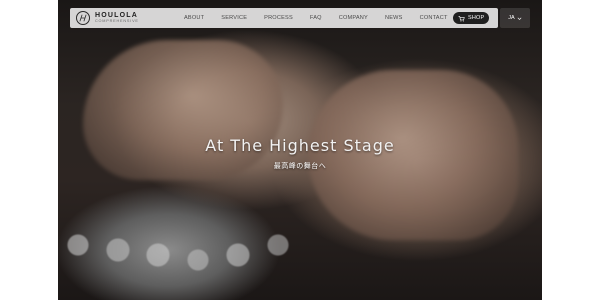 This screenshot has height=300, width=600. What do you see at coordinates (394, 18) in the screenshot?
I see `nav-item-news: NEWS` at bounding box center [394, 18].